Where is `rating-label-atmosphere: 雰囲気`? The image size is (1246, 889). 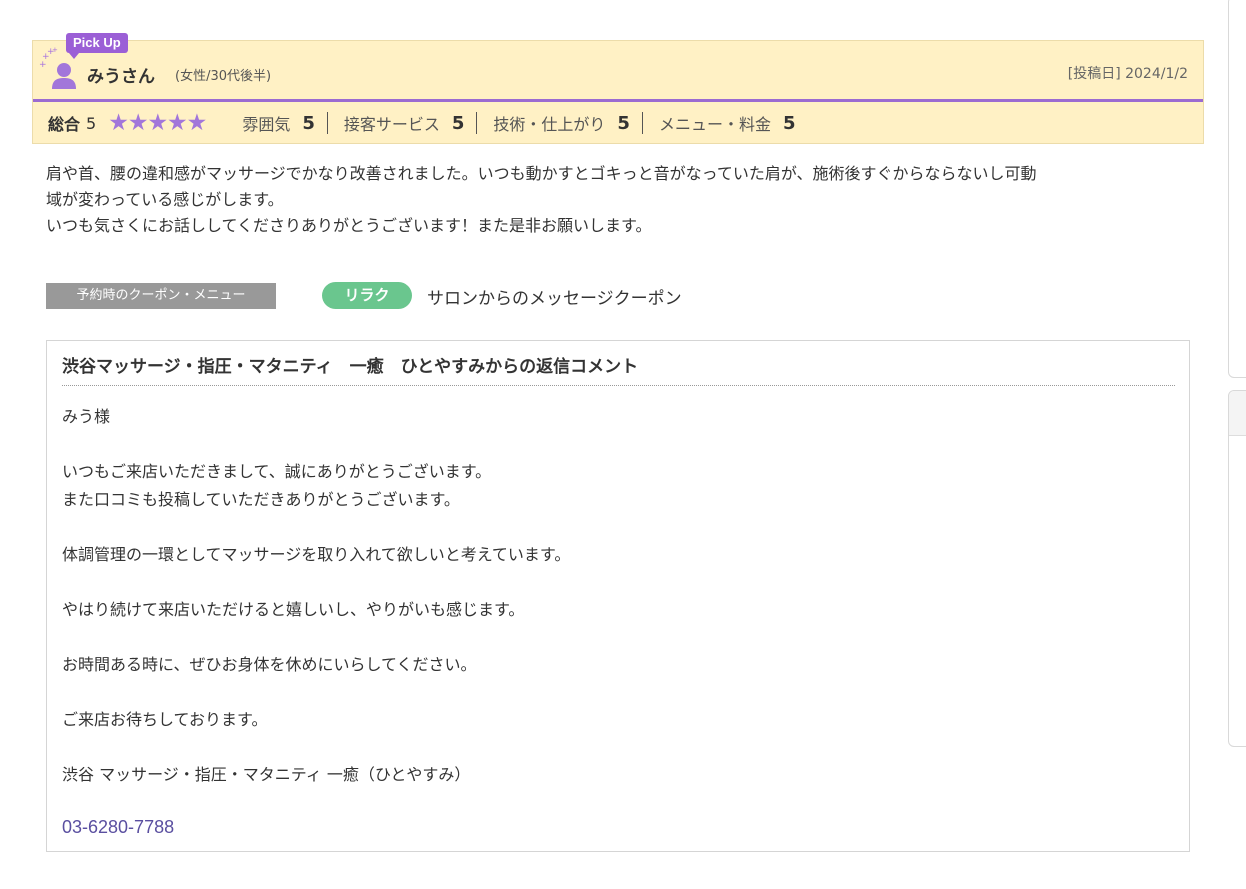
rating-label-atmosphere: 雰囲気 is located at coordinates (266, 124).